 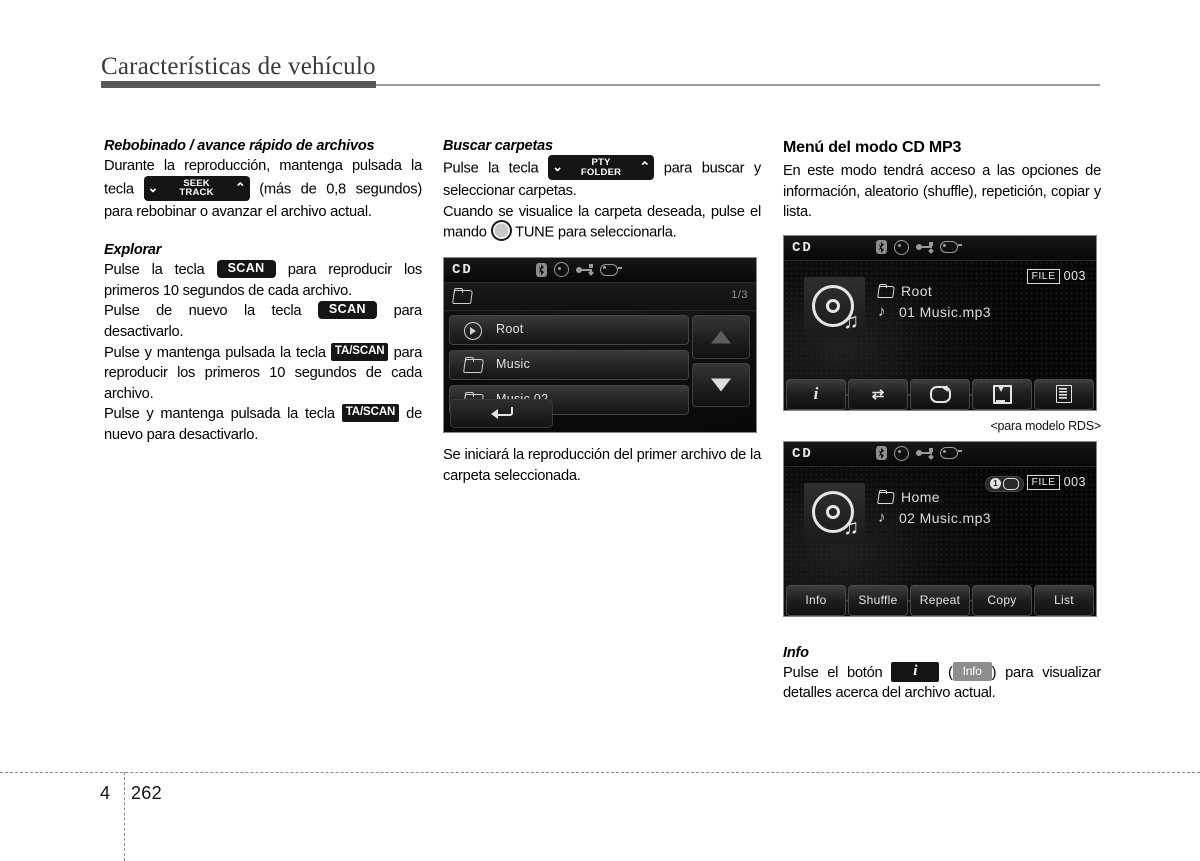 I want to click on footer-vertical-divider, so click(x=124, y=816).